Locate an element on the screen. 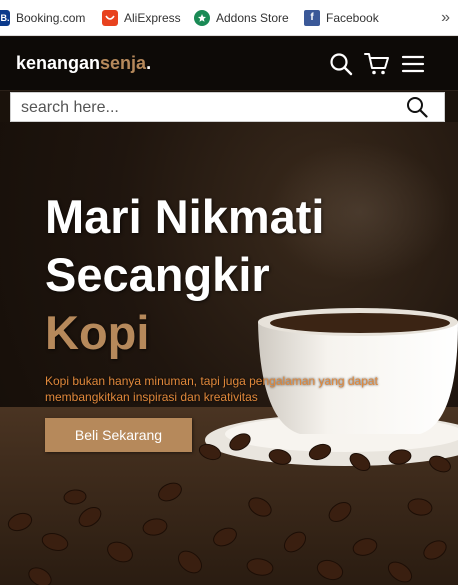 The width and height of the screenshot is (458, 585). bookmark-facebook: f Facebook is located at coordinates (341, 18).